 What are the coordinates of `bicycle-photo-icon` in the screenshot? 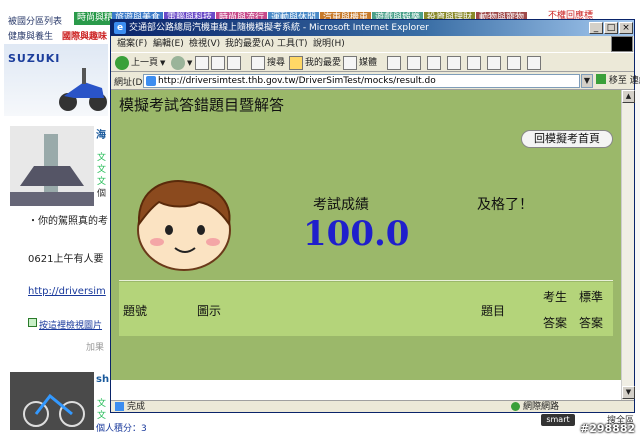 It's located at (52, 401).